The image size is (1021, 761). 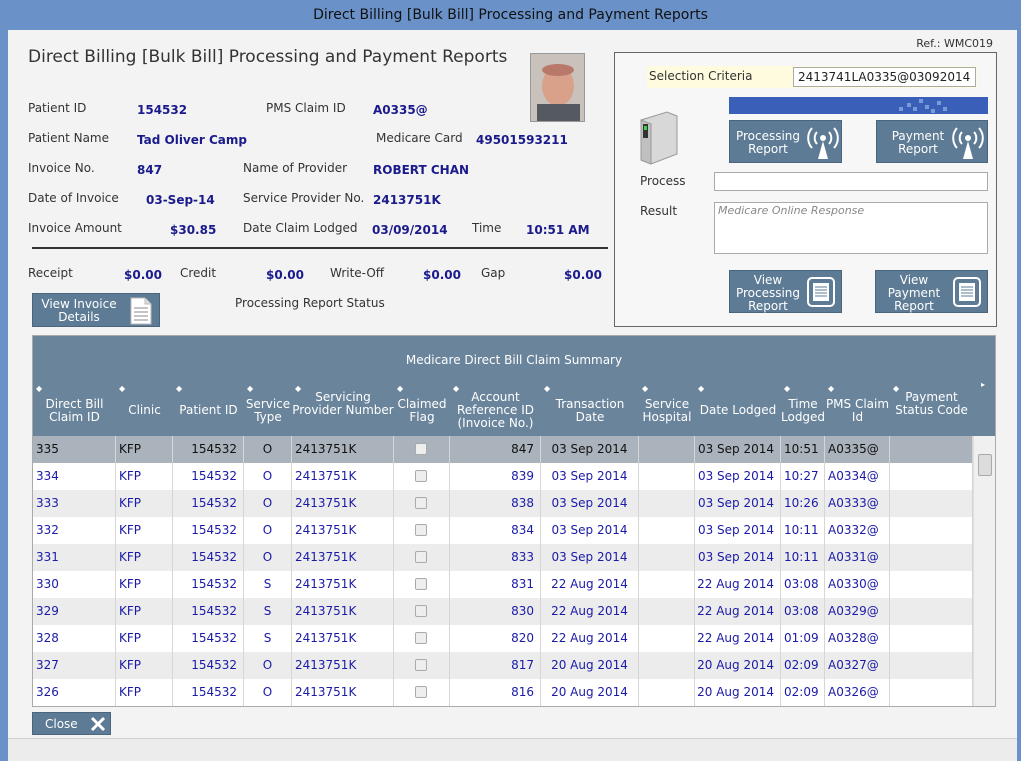 What do you see at coordinates (590, 611) in the screenshot?
I see `cell-tdate: 22 Aug 2014` at bounding box center [590, 611].